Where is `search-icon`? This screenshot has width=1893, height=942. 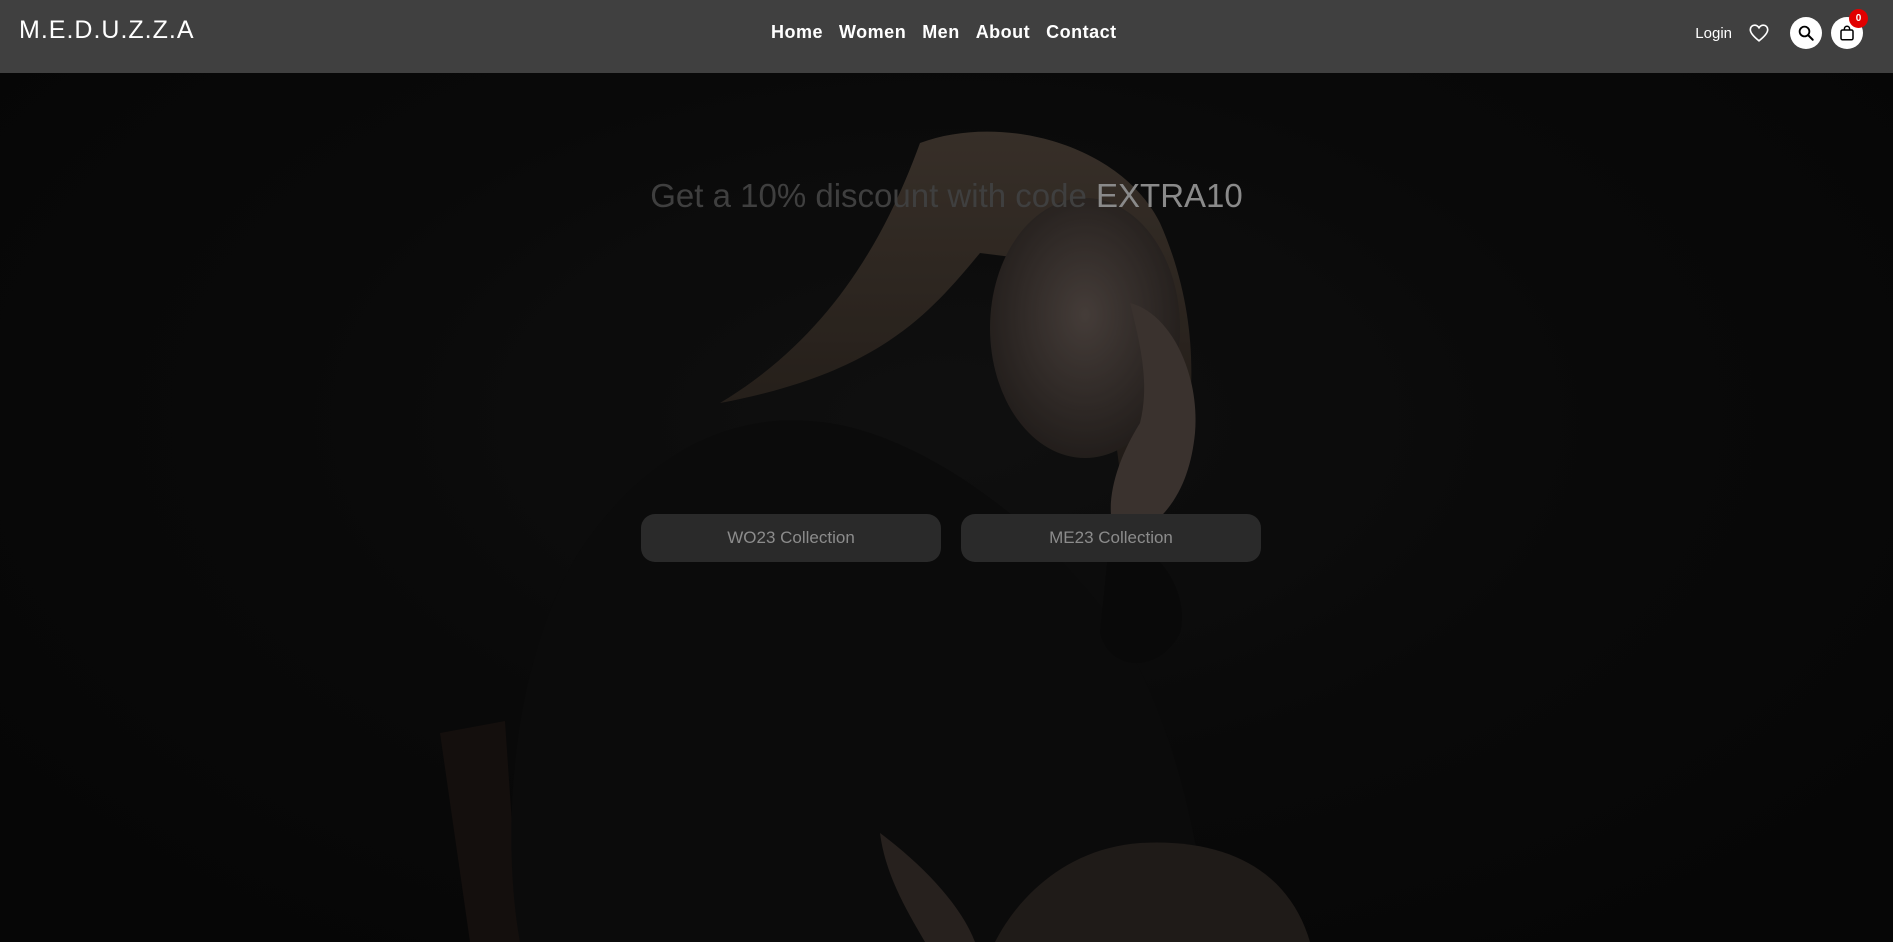
search-icon is located at coordinates (1806, 33).